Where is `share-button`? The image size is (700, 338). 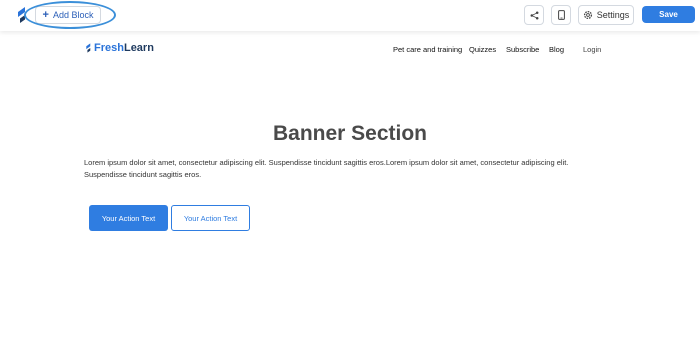
share-button is located at coordinates (534, 15).